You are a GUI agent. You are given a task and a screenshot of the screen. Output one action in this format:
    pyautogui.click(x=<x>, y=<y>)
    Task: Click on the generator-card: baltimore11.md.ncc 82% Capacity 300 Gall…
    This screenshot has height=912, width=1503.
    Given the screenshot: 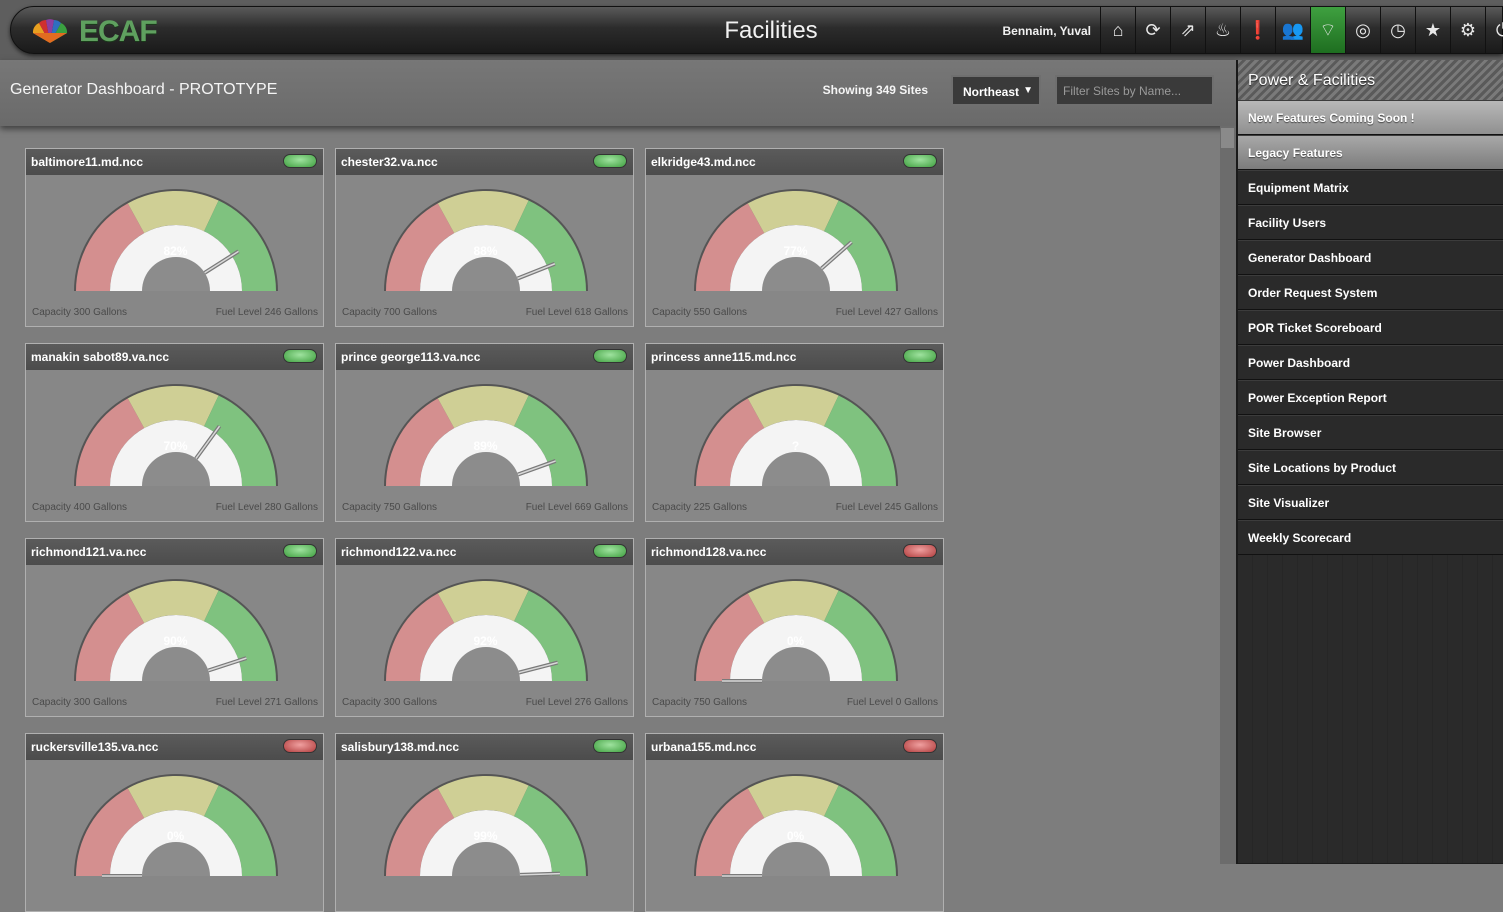 What is the action you would take?
    pyautogui.click(x=174, y=237)
    